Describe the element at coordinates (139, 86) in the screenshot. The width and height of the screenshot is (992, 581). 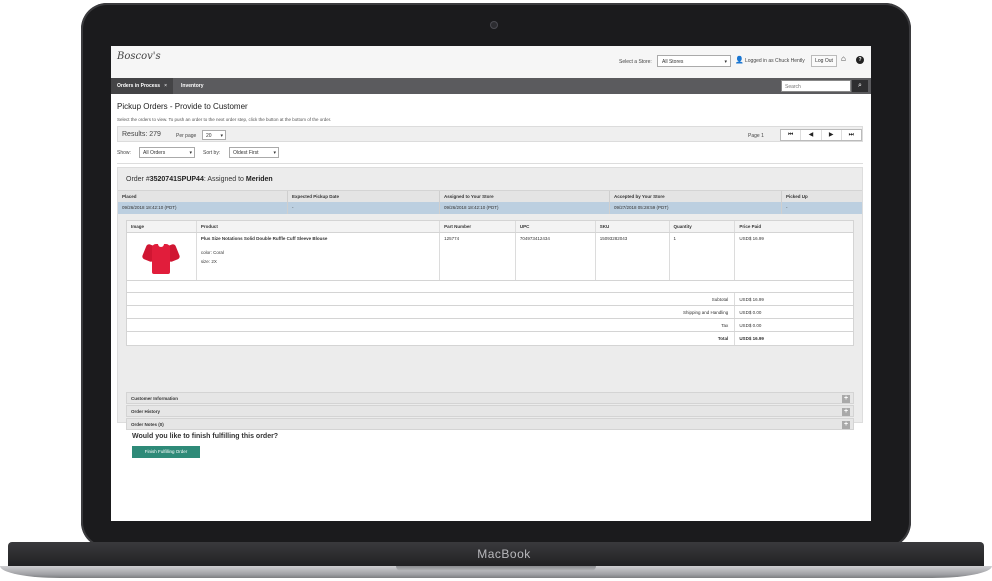
I see `tab-label: Orders in Process` at that location.